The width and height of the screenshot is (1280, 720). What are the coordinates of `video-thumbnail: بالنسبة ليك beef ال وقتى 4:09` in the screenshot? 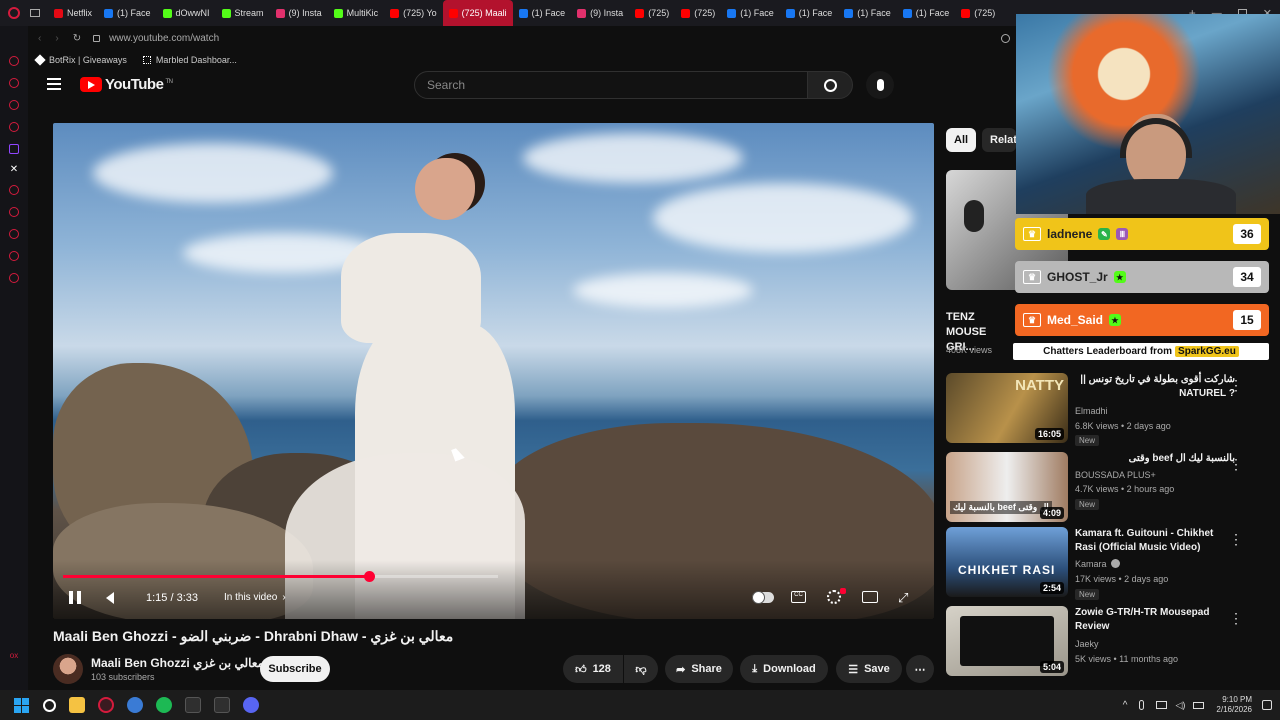 It's located at (1007, 487).